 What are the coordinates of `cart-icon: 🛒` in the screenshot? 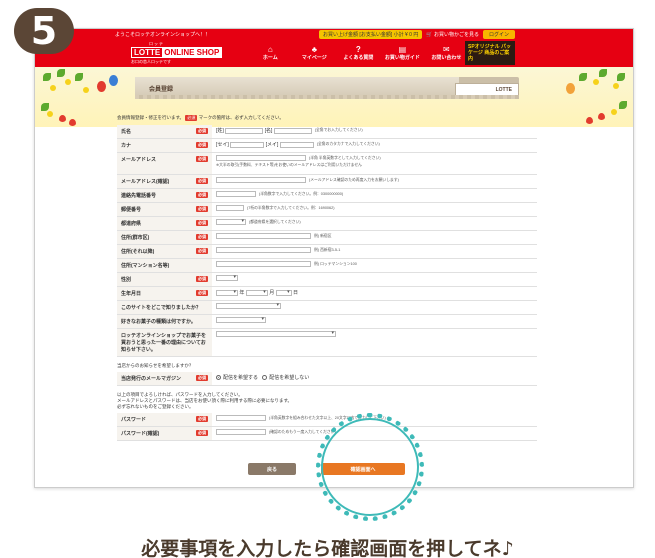 It's located at (429, 34).